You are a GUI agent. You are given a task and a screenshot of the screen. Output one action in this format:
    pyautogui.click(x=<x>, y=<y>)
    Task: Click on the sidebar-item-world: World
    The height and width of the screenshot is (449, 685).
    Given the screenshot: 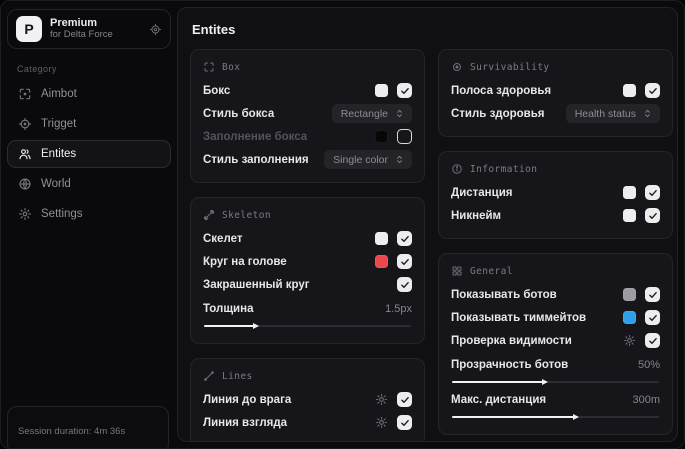 What is the action you would take?
    pyautogui.click(x=89, y=184)
    